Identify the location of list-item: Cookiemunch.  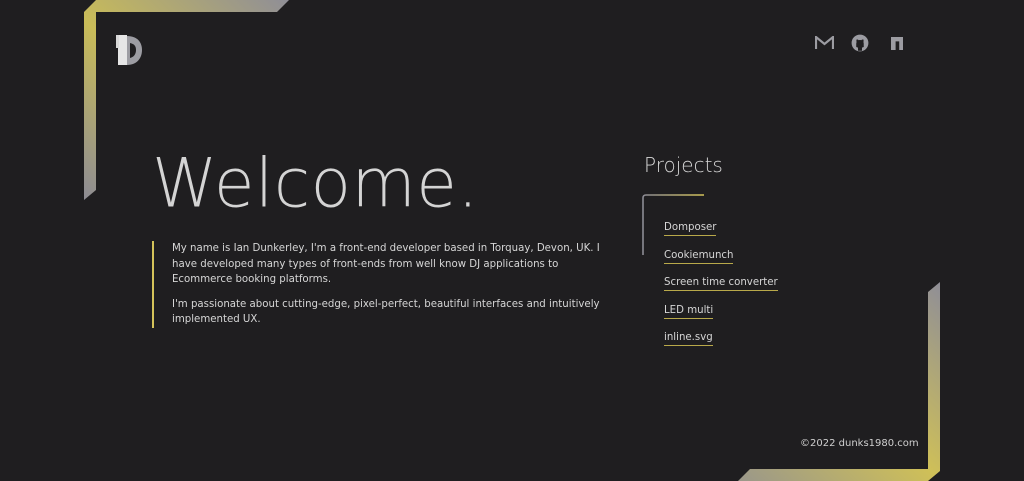
(721, 253).